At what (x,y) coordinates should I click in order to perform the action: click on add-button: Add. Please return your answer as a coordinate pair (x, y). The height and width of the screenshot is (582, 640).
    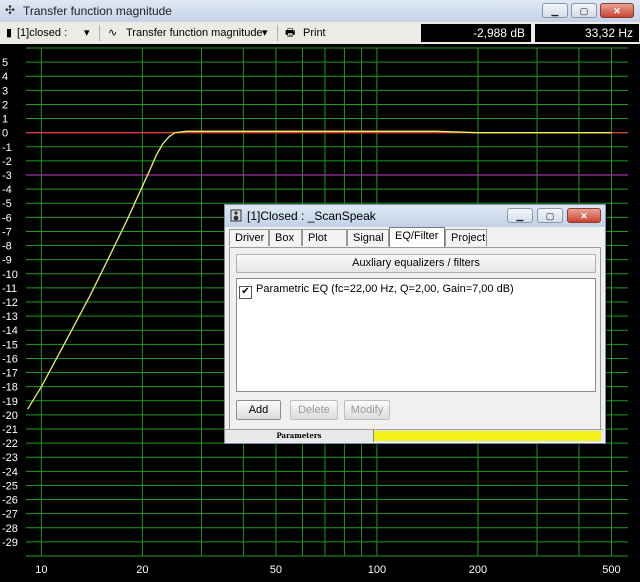
    Looking at the image, I should click on (258, 410).